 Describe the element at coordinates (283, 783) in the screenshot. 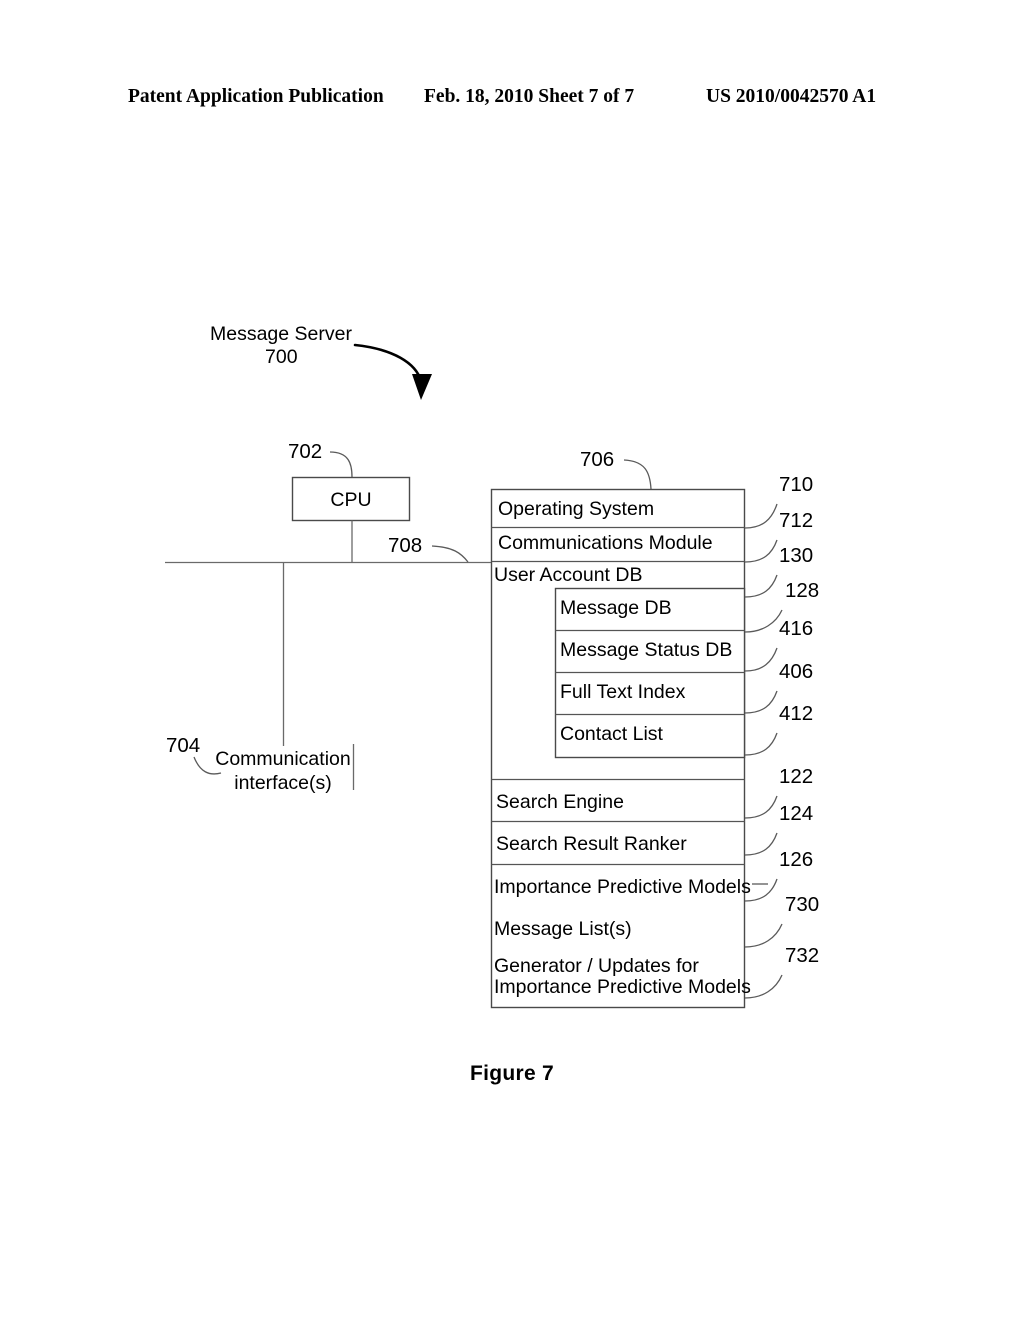

I see `comm-interface-label-line2: interface(s)` at that location.